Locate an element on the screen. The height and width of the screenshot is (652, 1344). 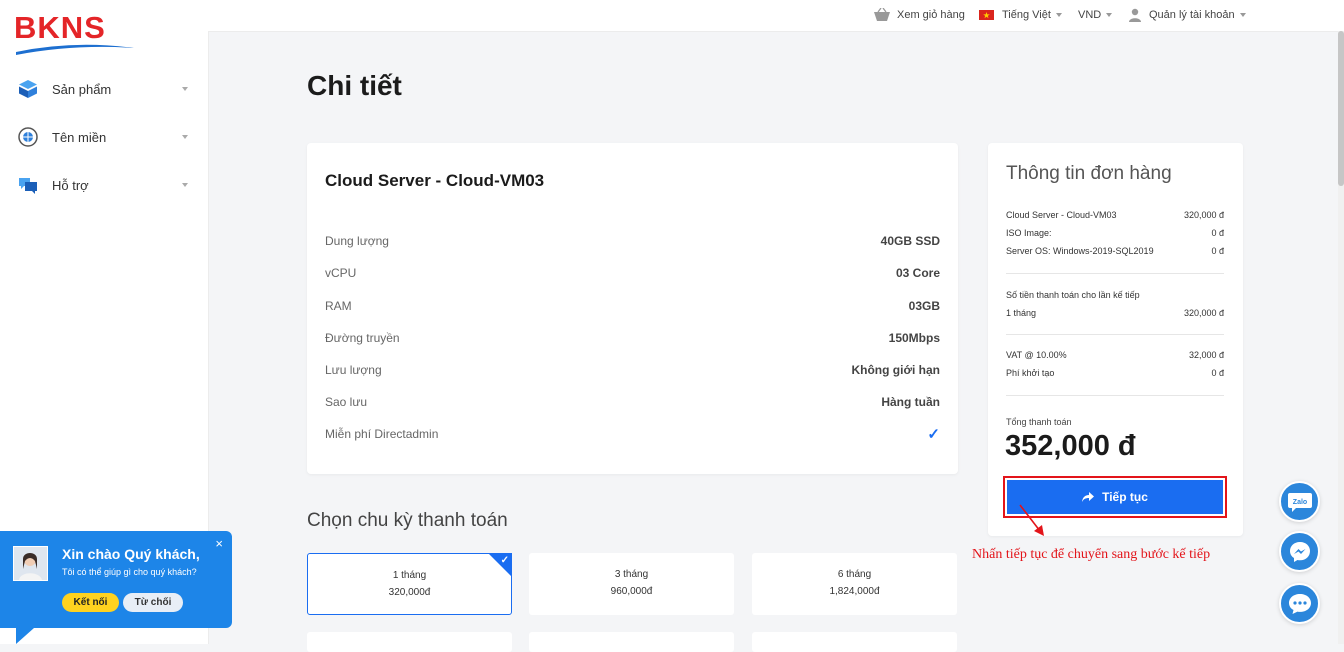
order-line-label: Cloud Server - Cloud-VM03 is located at coordinates (1061, 215).